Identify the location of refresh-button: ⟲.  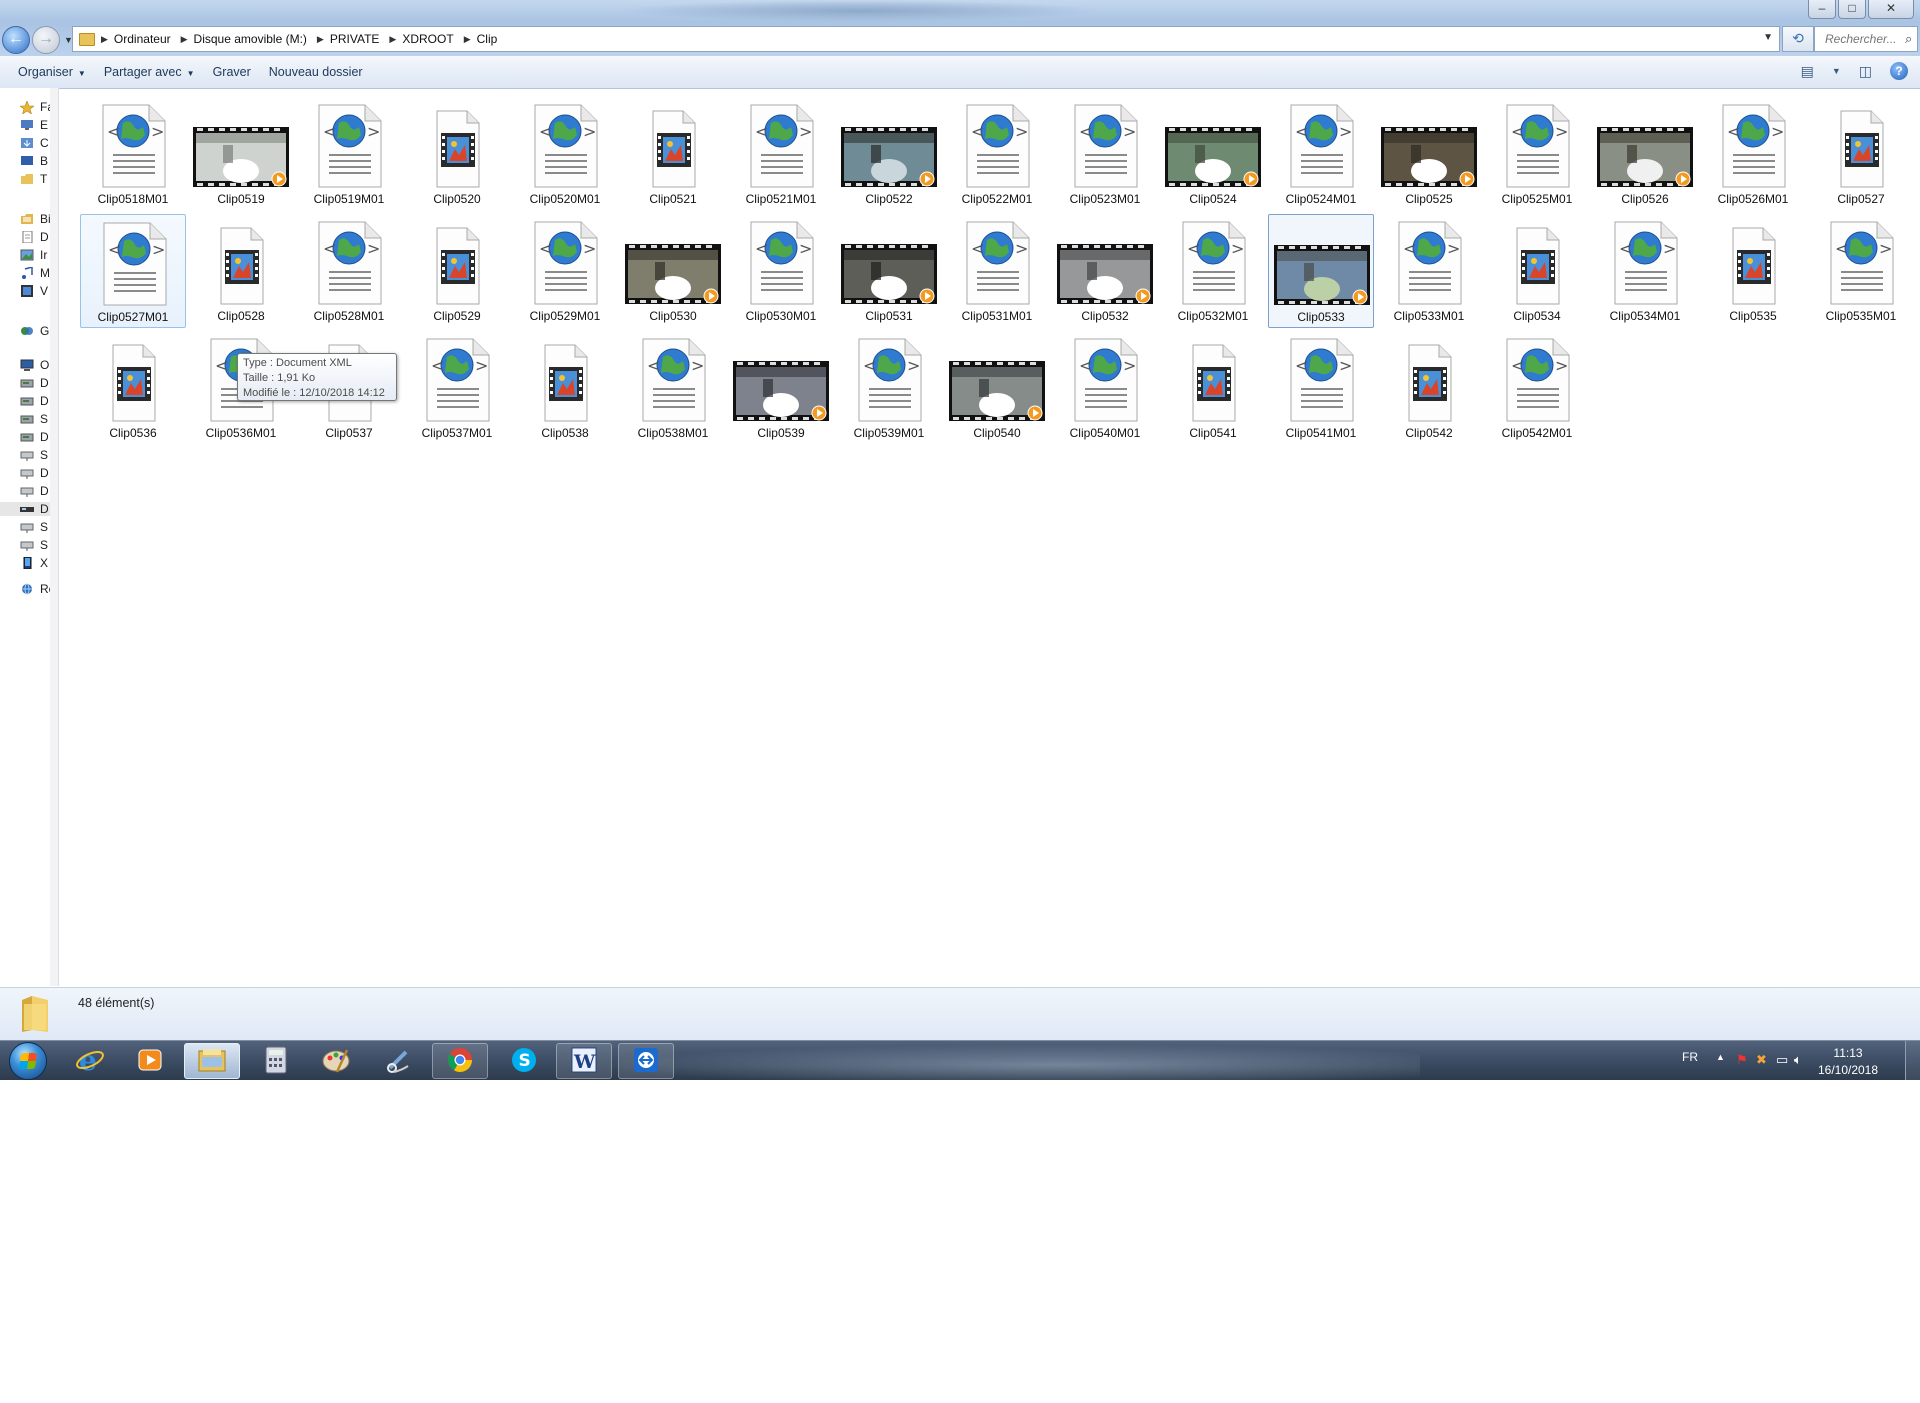
(1798, 39).